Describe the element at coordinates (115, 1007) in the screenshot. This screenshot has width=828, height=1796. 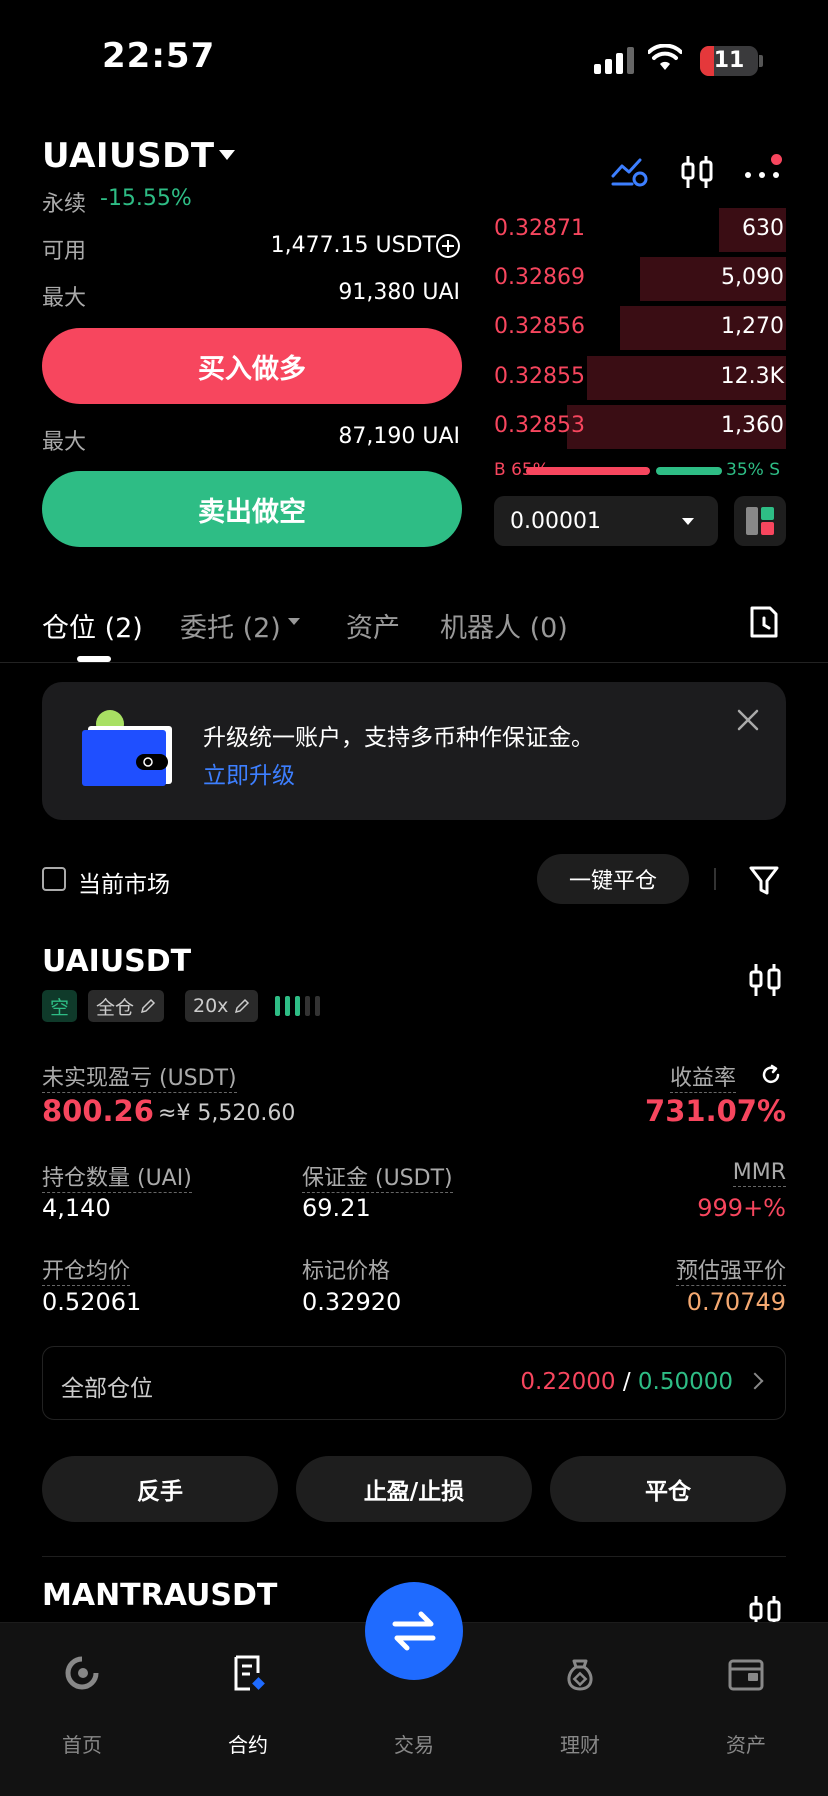
I see `margin-mode-label: 全仓` at that location.